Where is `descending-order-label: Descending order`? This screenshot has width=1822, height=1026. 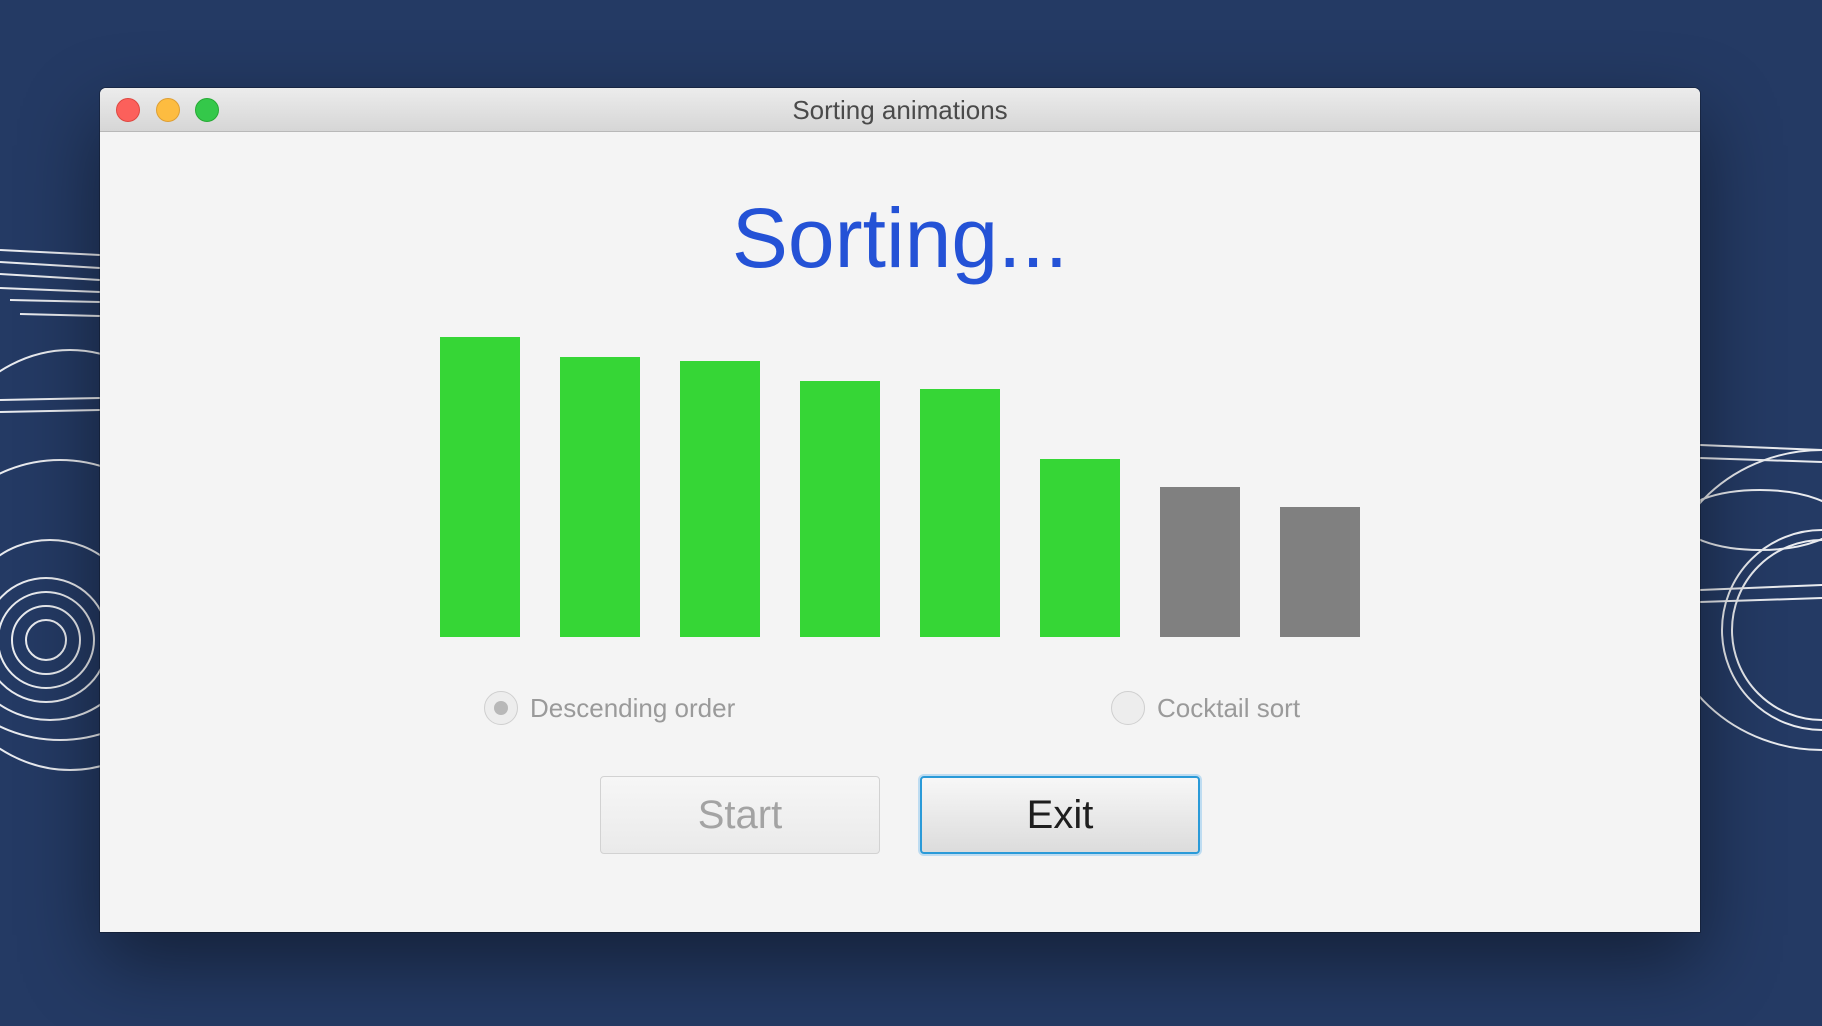
descending-order-label: Descending order is located at coordinates (633, 707).